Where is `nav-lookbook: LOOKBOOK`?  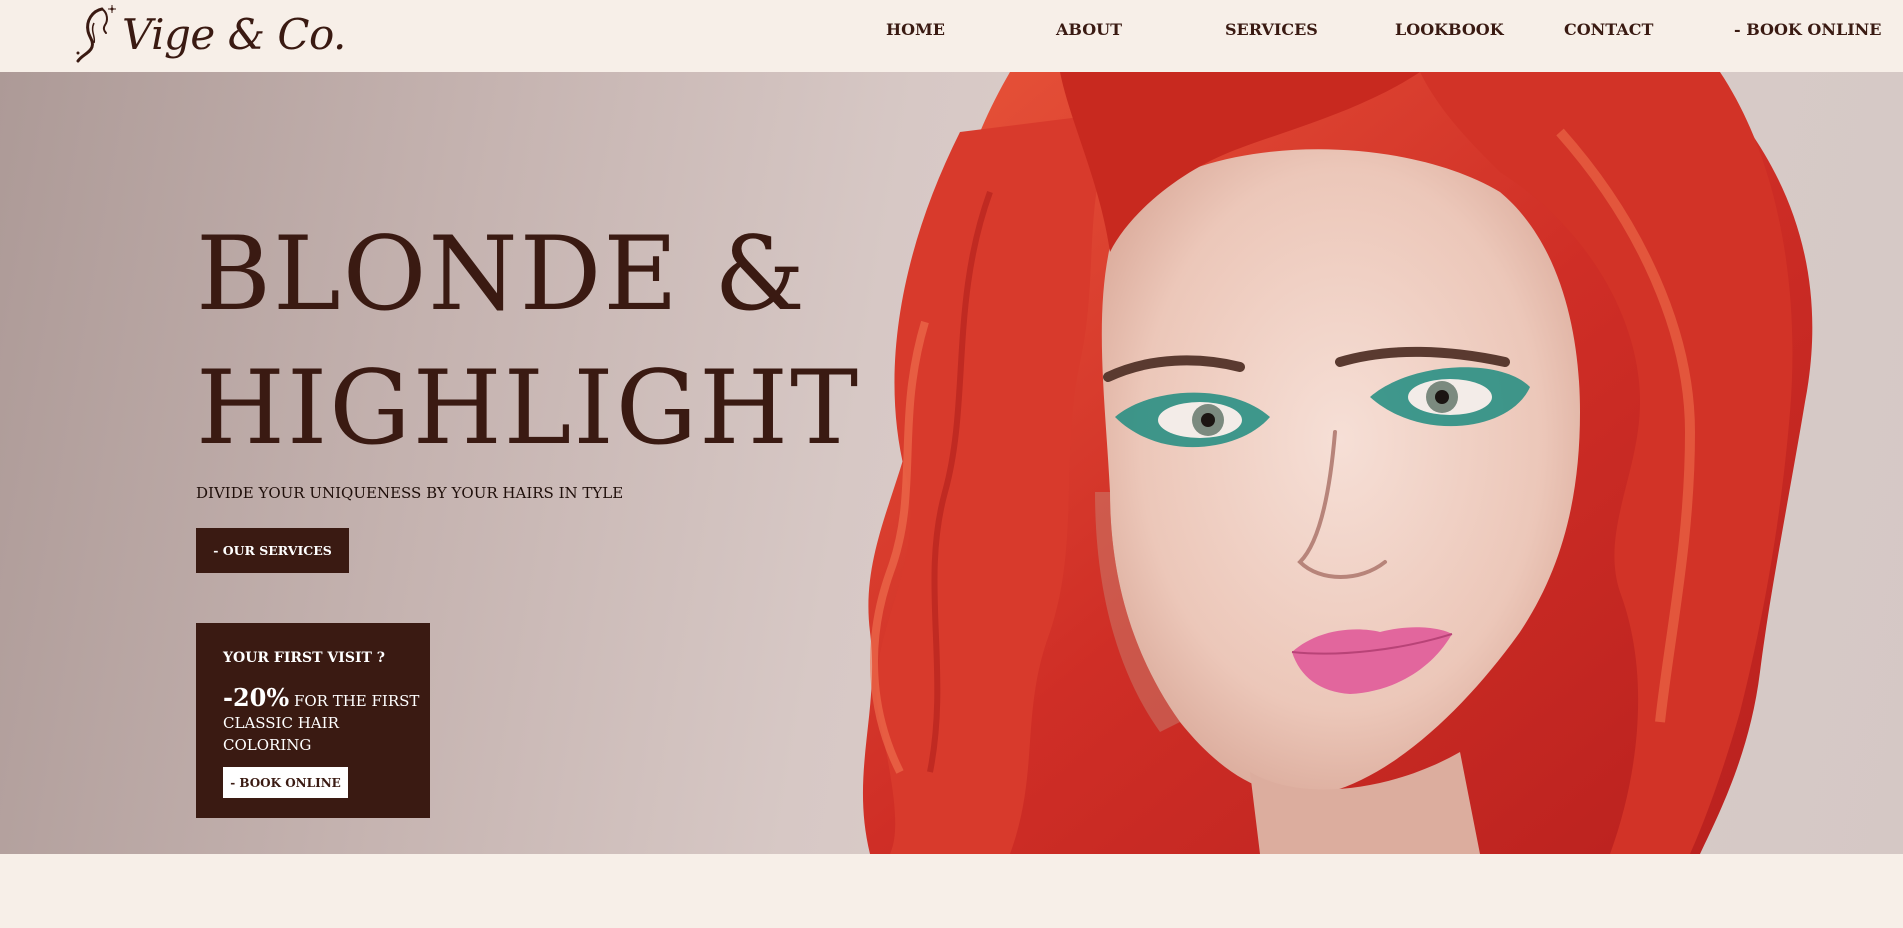
nav-lookbook: LOOKBOOK is located at coordinates (1449, 29).